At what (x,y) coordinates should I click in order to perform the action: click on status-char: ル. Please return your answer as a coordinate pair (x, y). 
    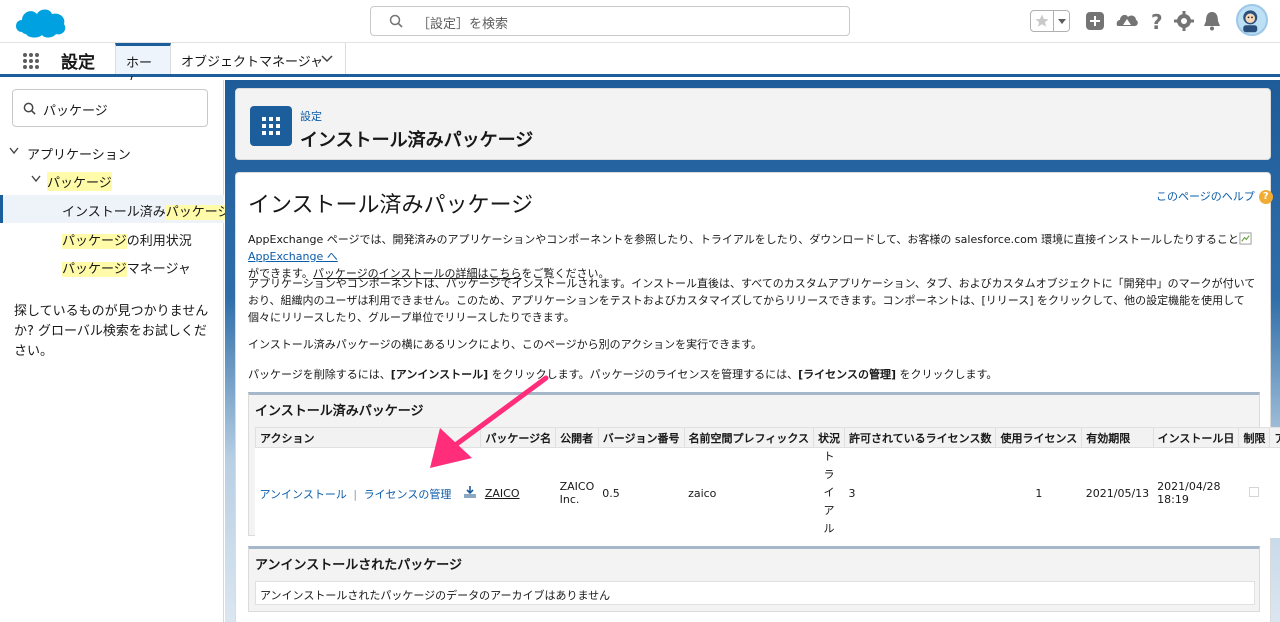
    Looking at the image, I should click on (829, 528).